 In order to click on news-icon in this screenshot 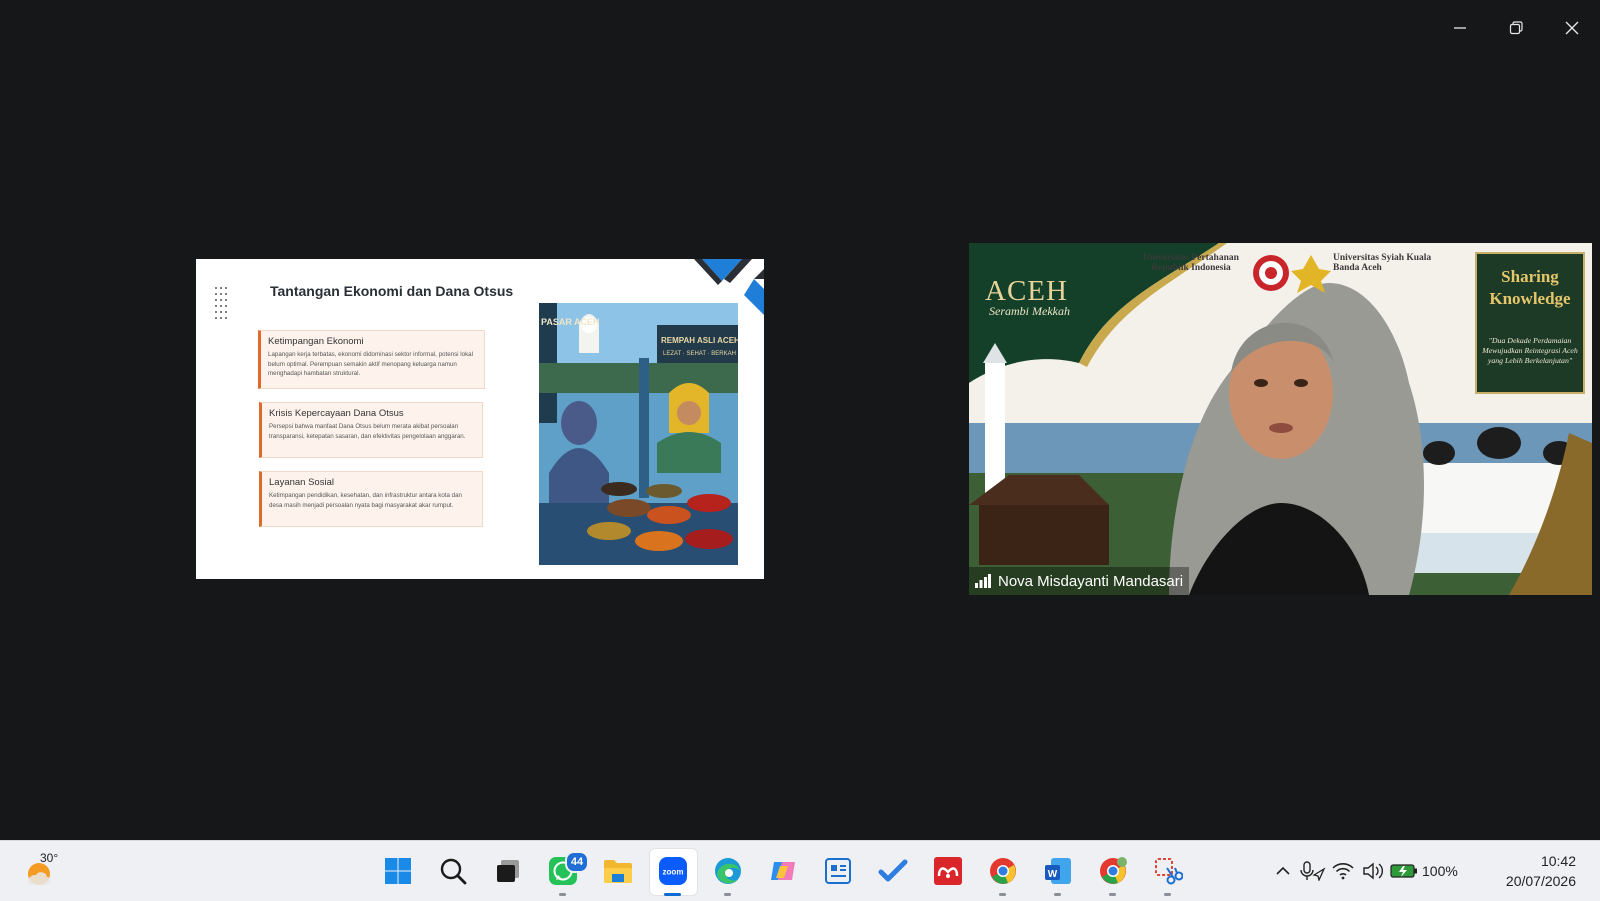, I will do `click(837, 871)`.